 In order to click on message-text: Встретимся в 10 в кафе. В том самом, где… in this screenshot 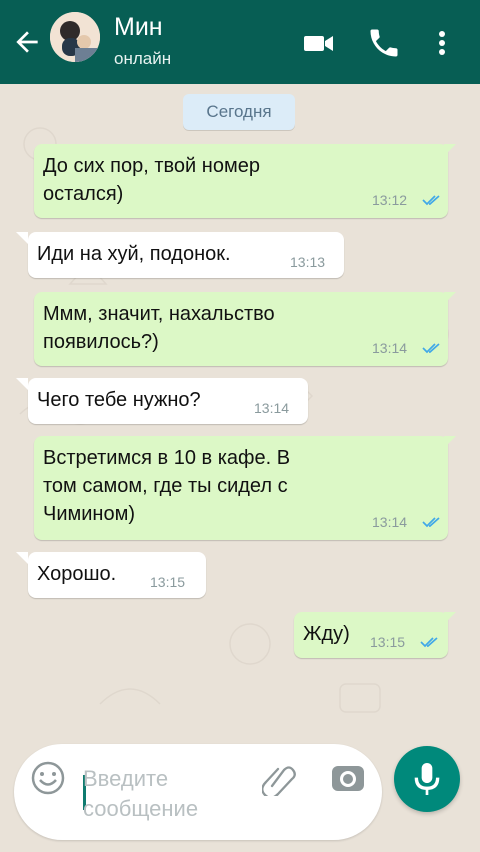, I will do `click(167, 486)`.